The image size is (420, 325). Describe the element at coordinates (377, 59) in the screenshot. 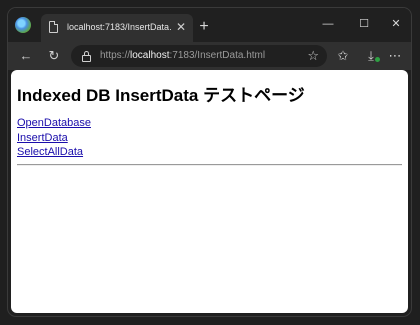

I see `download-status-badge` at that location.